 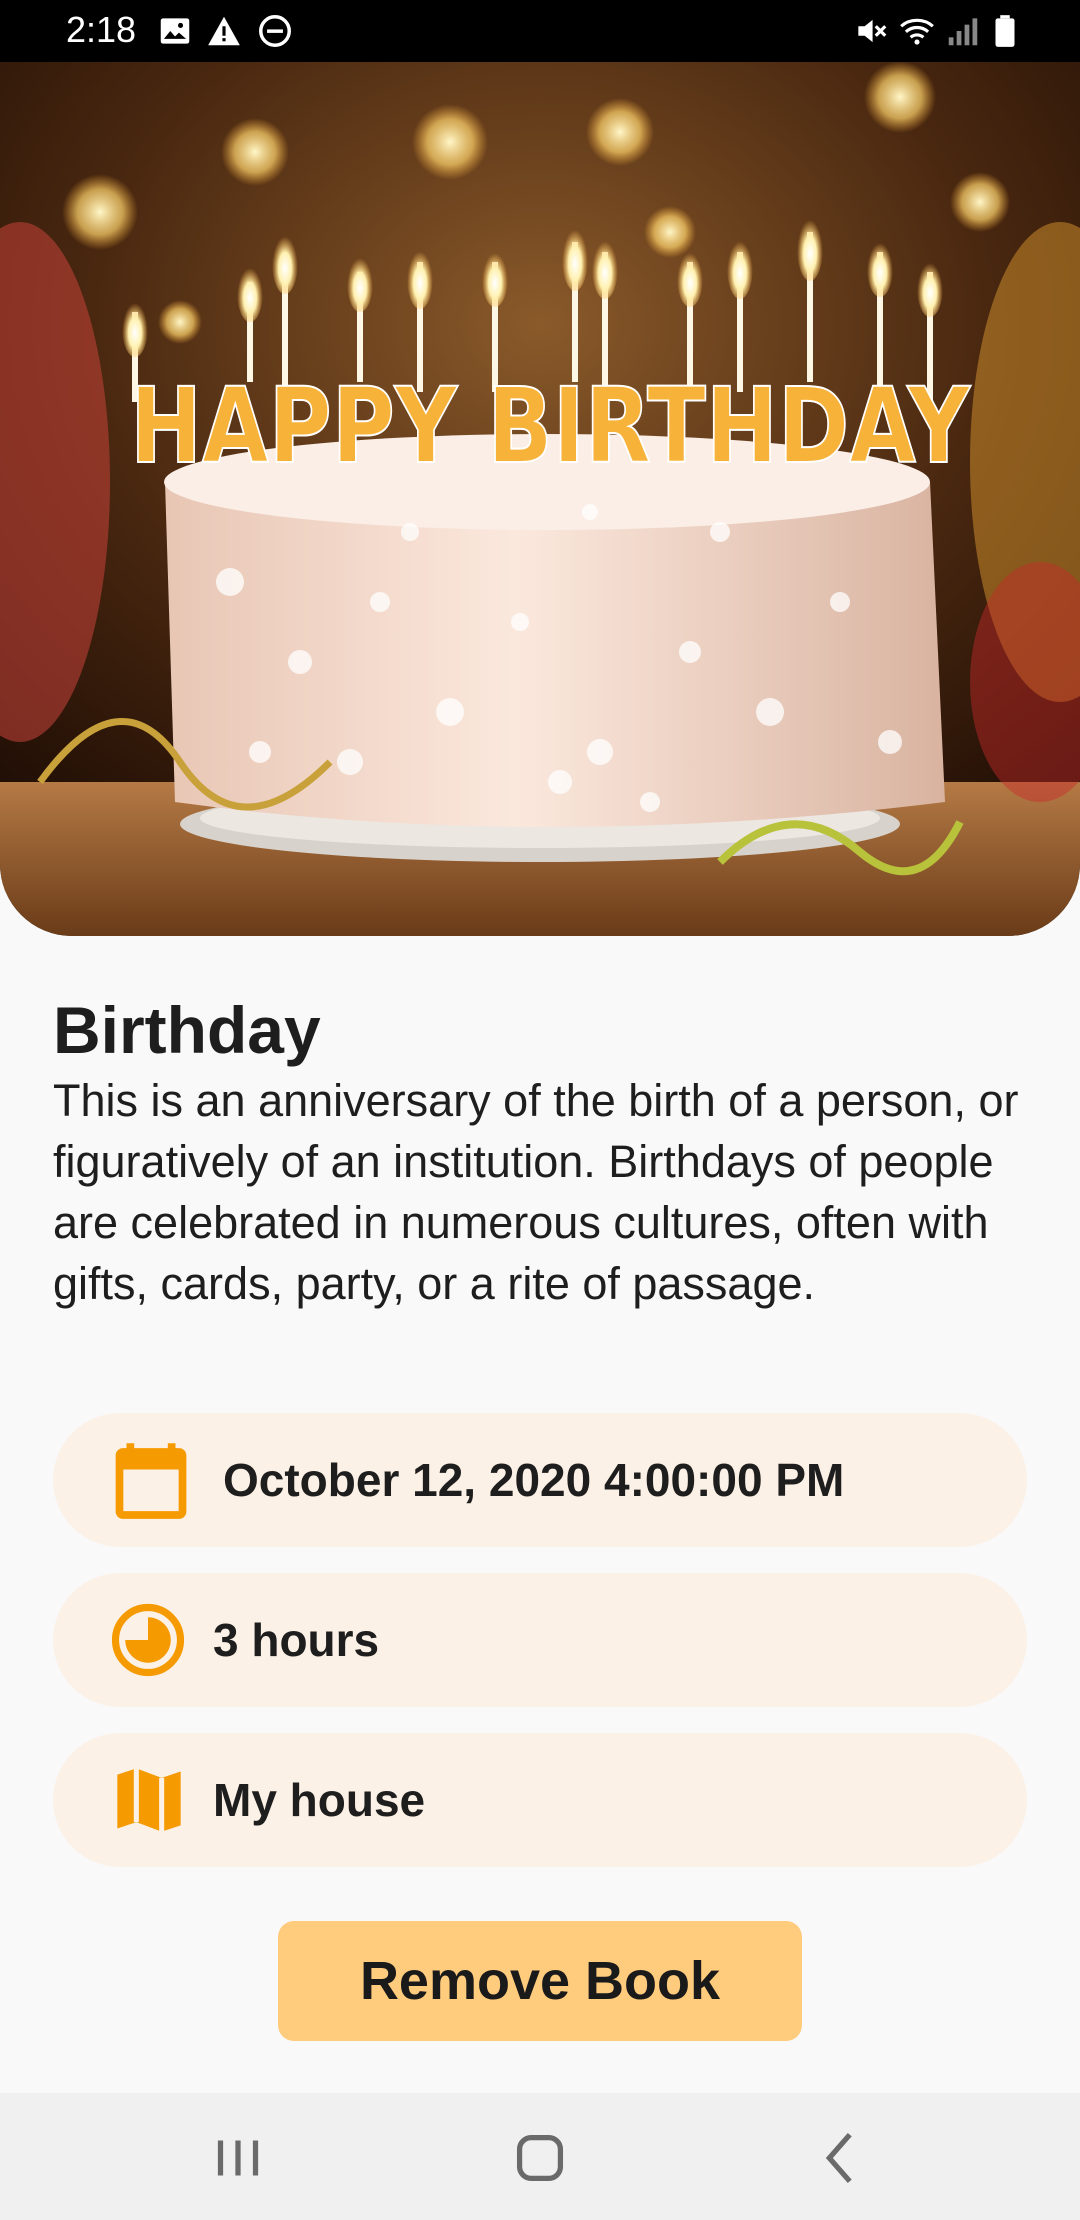 I want to click on wifi-icon, so click(x=917, y=31).